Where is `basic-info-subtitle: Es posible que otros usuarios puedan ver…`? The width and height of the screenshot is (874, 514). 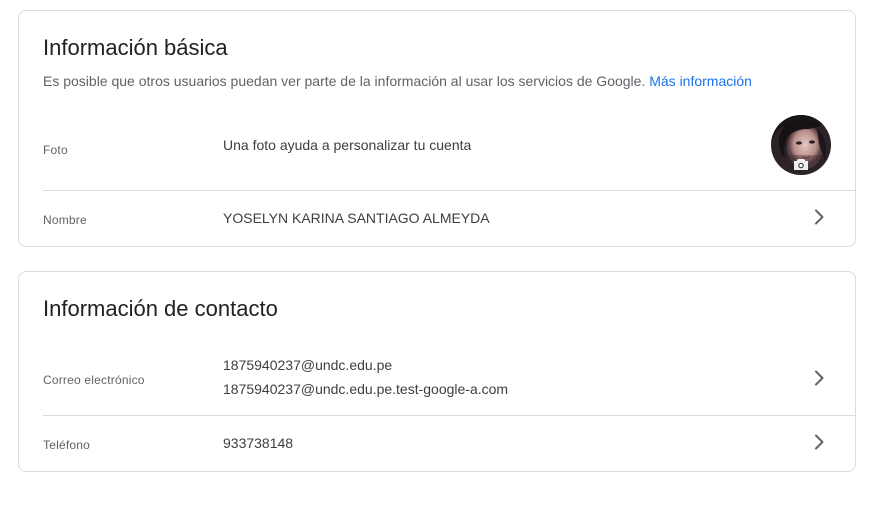
basic-info-subtitle: Es posible que otros usuarios puedan ver… is located at coordinates (397, 81).